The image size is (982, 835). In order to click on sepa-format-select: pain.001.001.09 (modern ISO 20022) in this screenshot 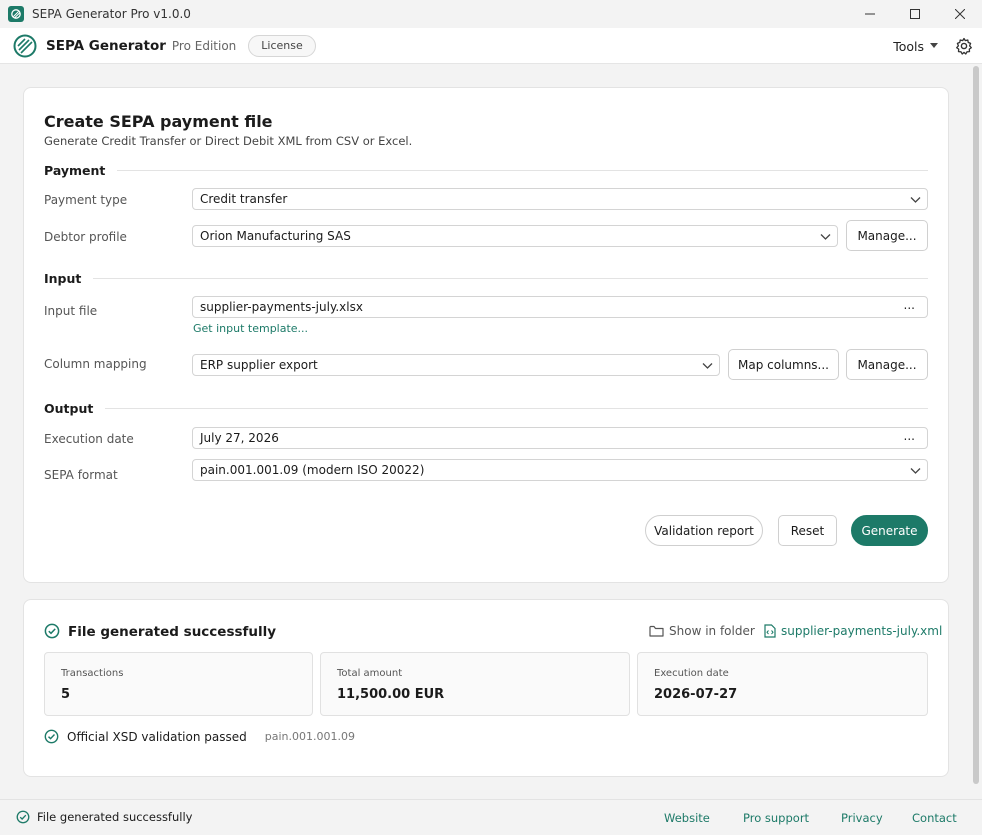, I will do `click(560, 470)`.